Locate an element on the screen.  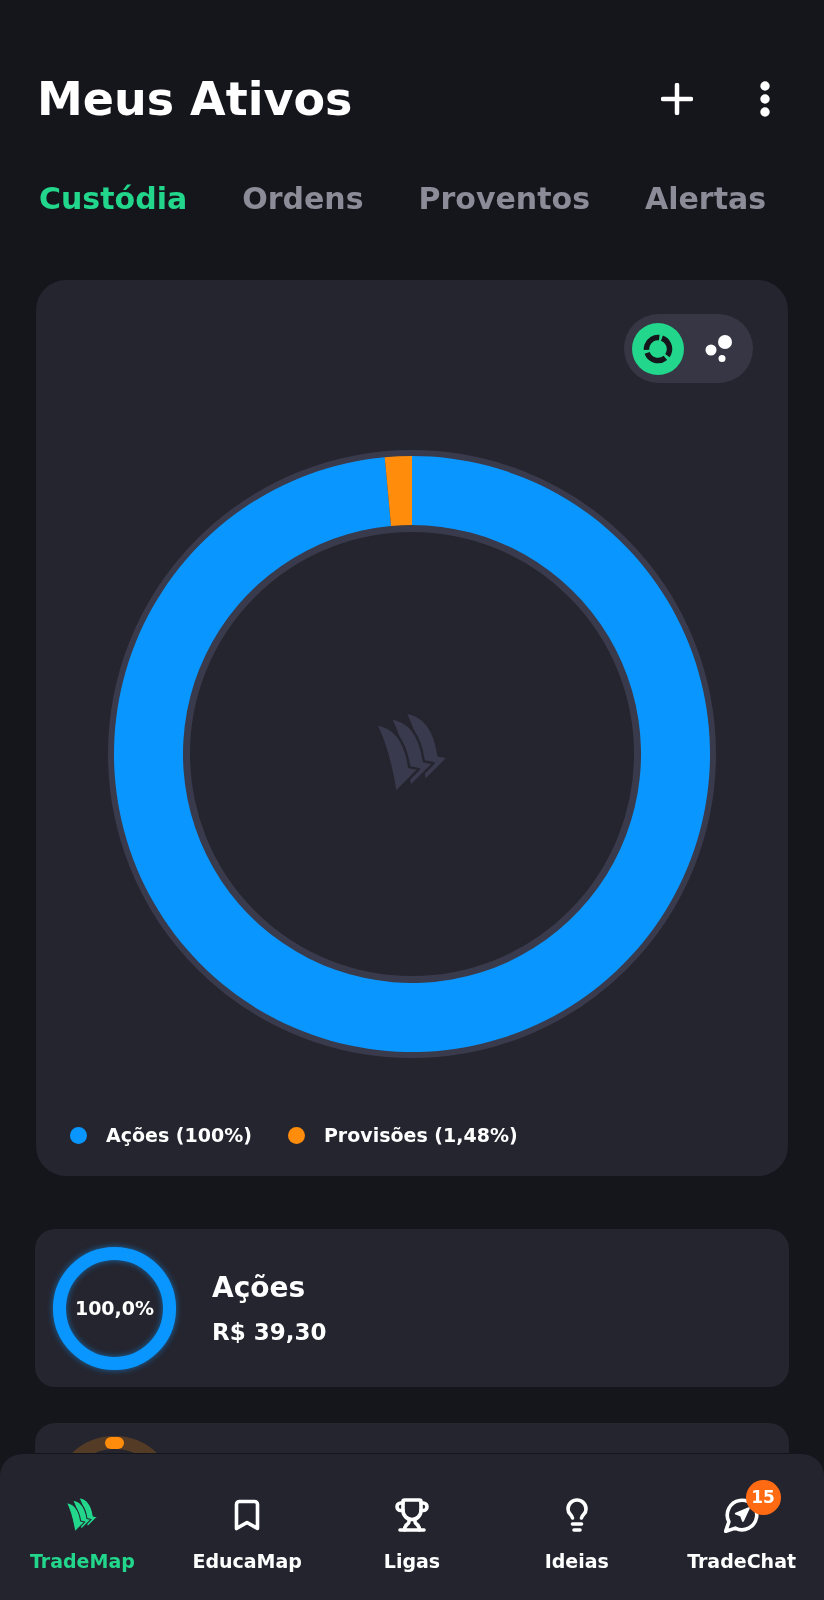
bubbles-icon is located at coordinates (719, 348).